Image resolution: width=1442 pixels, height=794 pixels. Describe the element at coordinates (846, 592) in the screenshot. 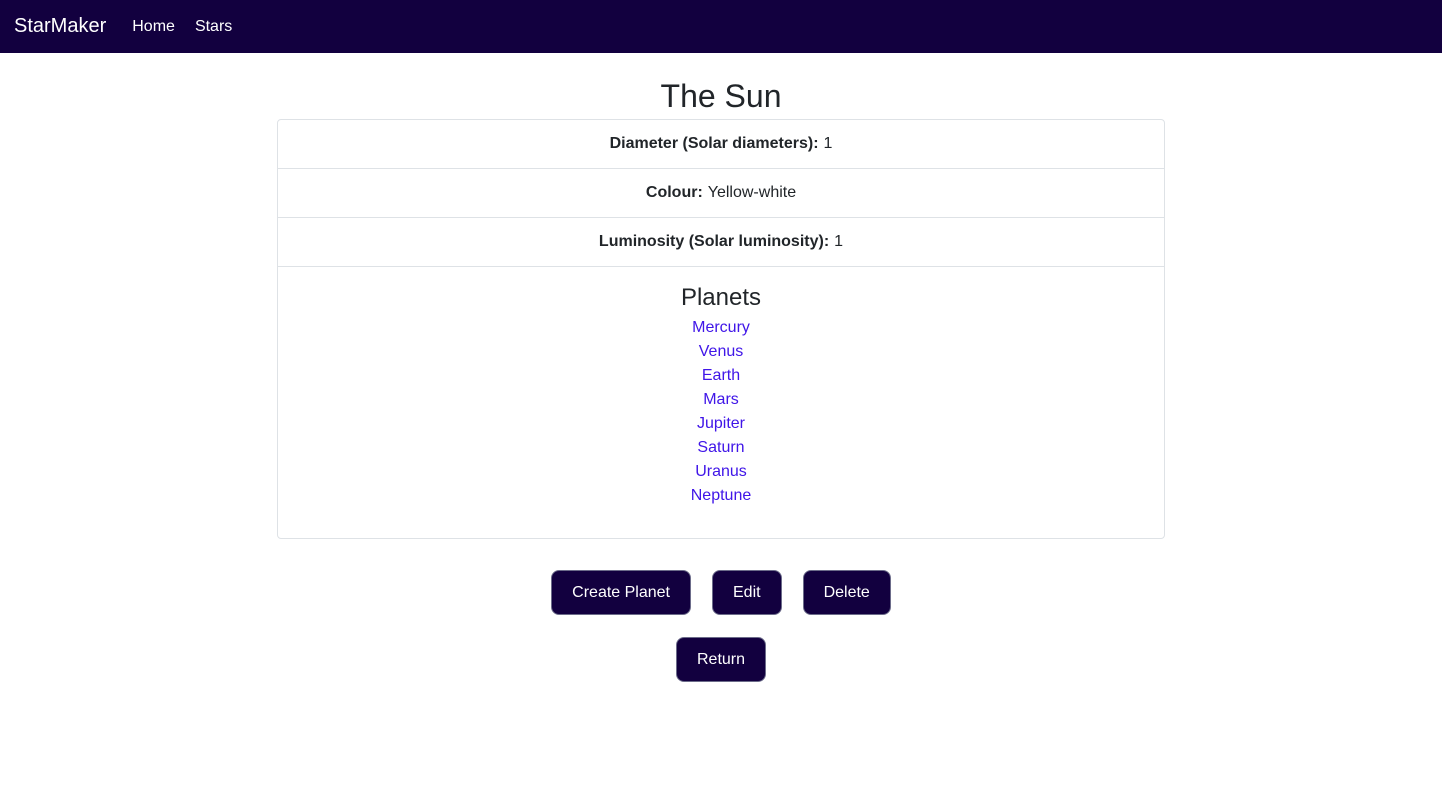

I see `delete-button: Delete` at that location.